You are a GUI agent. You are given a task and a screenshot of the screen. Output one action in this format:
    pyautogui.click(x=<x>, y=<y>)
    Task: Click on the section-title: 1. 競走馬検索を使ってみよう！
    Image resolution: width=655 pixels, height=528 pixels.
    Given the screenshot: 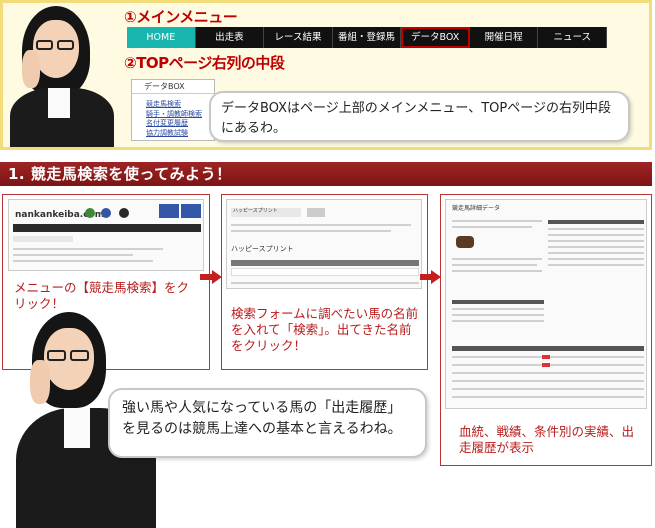 What is the action you would take?
    pyautogui.click(x=326, y=174)
    